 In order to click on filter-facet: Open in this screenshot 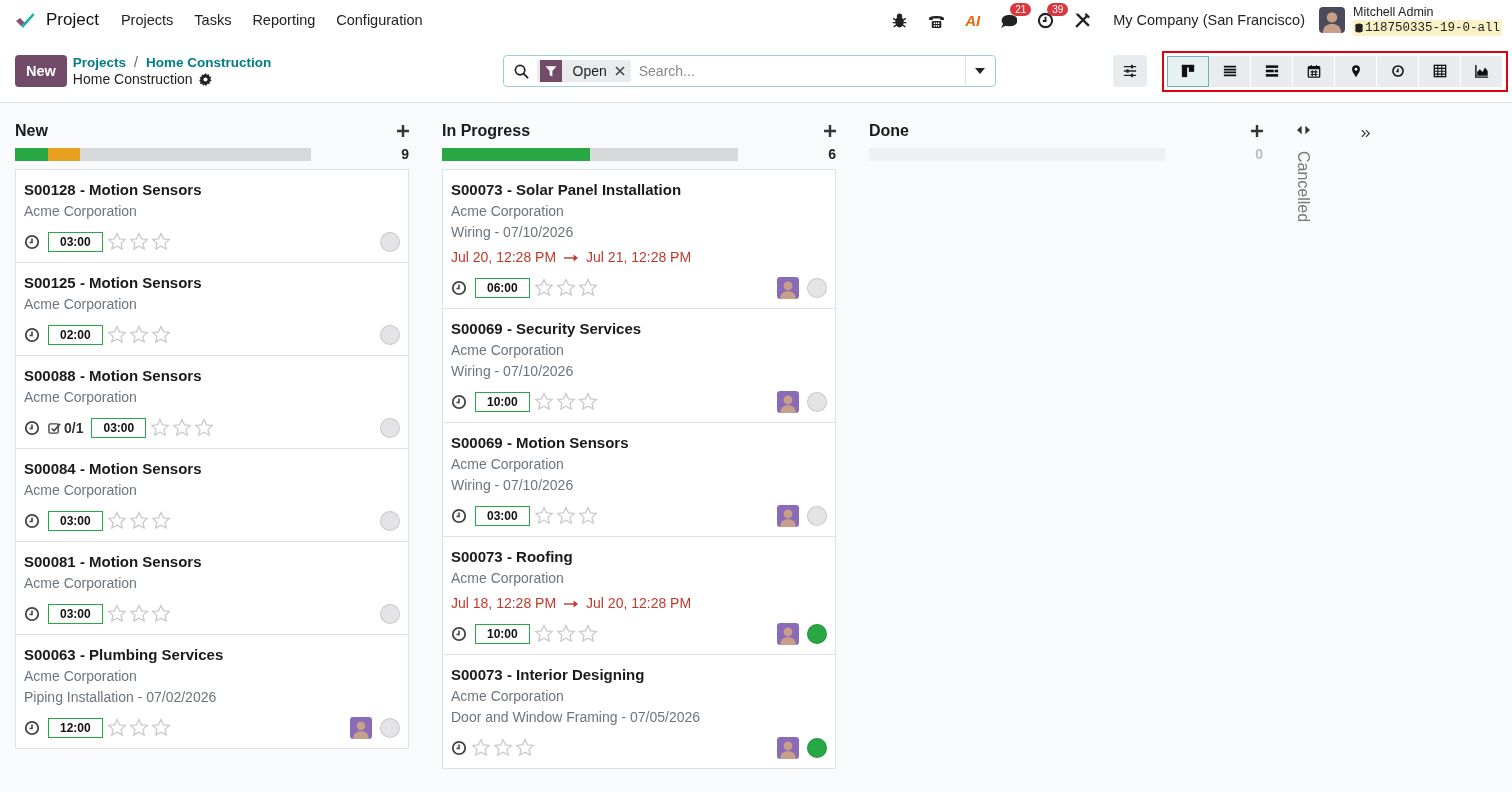, I will do `click(583, 71)`.